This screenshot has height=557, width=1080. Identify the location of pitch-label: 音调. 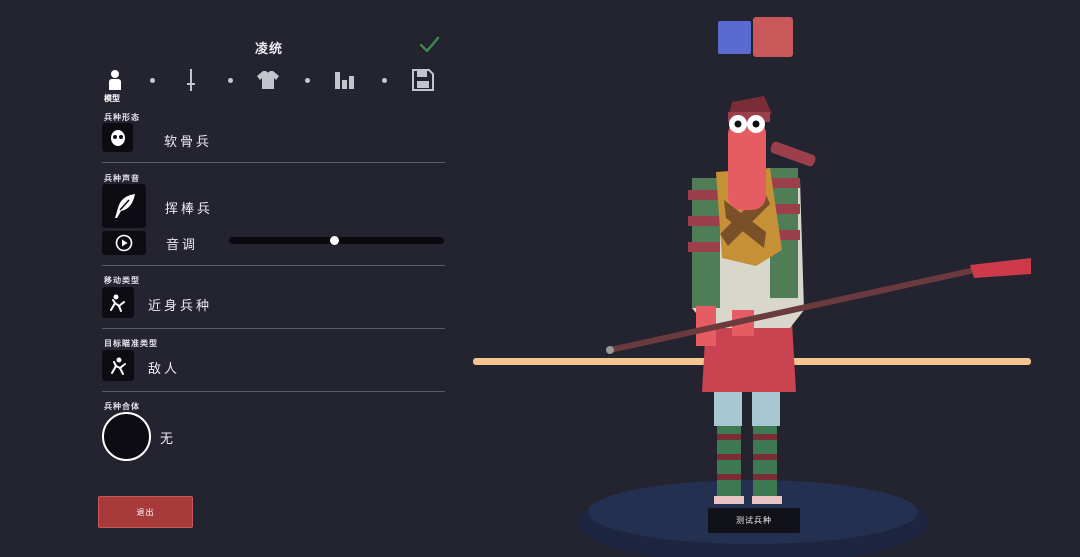
(182, 245).